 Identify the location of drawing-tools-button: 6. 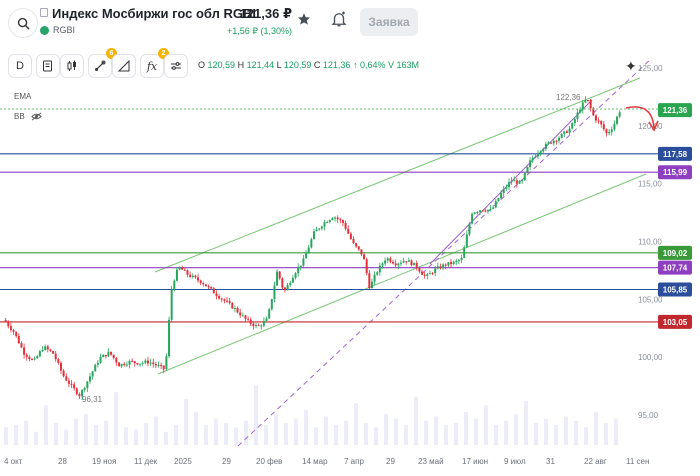
(102, 63).